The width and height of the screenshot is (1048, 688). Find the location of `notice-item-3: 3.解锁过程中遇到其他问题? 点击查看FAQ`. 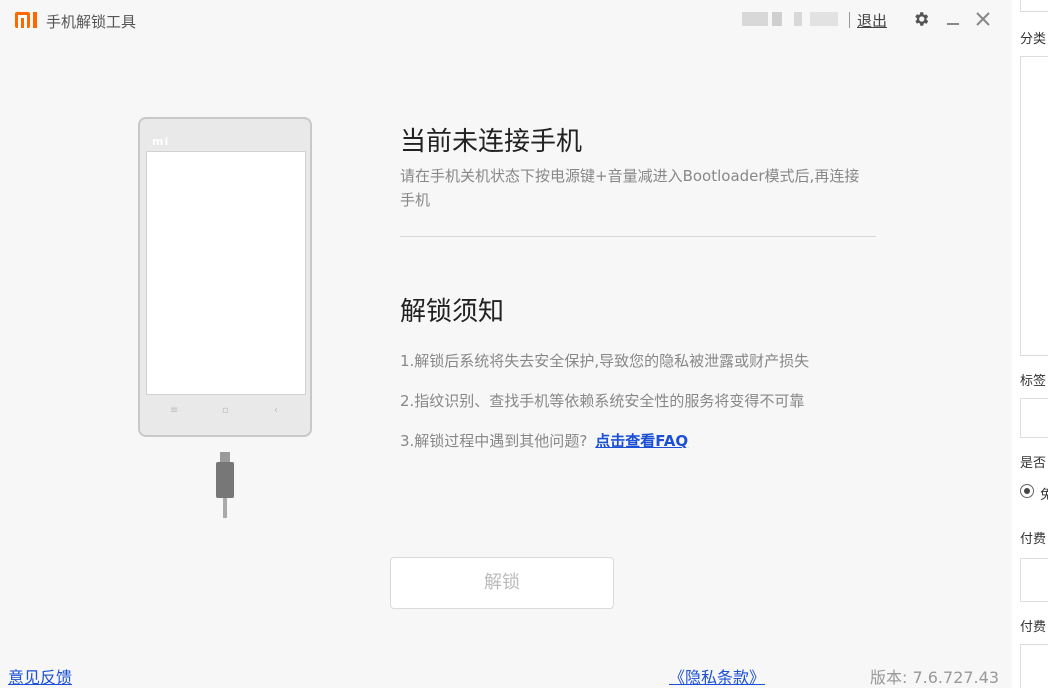

notice-item-3: 3.解锁过程中遇到其他问题? 点击查看FAQ is located at coordinates (544, 440).